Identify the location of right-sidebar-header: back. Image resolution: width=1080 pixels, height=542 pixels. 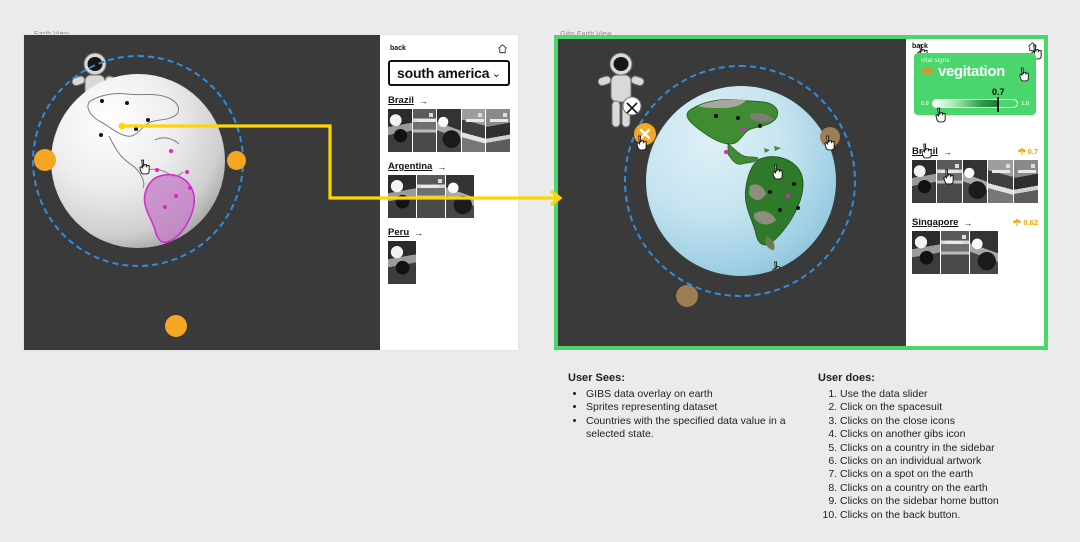
(975, 46).